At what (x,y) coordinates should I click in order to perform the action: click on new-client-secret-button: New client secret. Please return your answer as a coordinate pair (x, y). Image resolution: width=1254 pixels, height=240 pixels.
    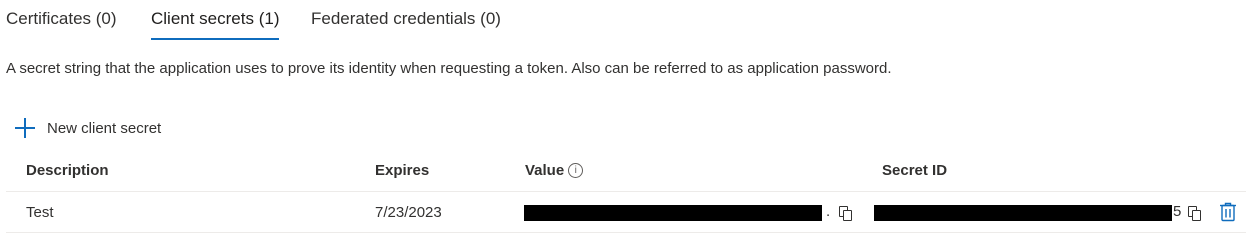
    Looking at the image, I should click on (87, 128).